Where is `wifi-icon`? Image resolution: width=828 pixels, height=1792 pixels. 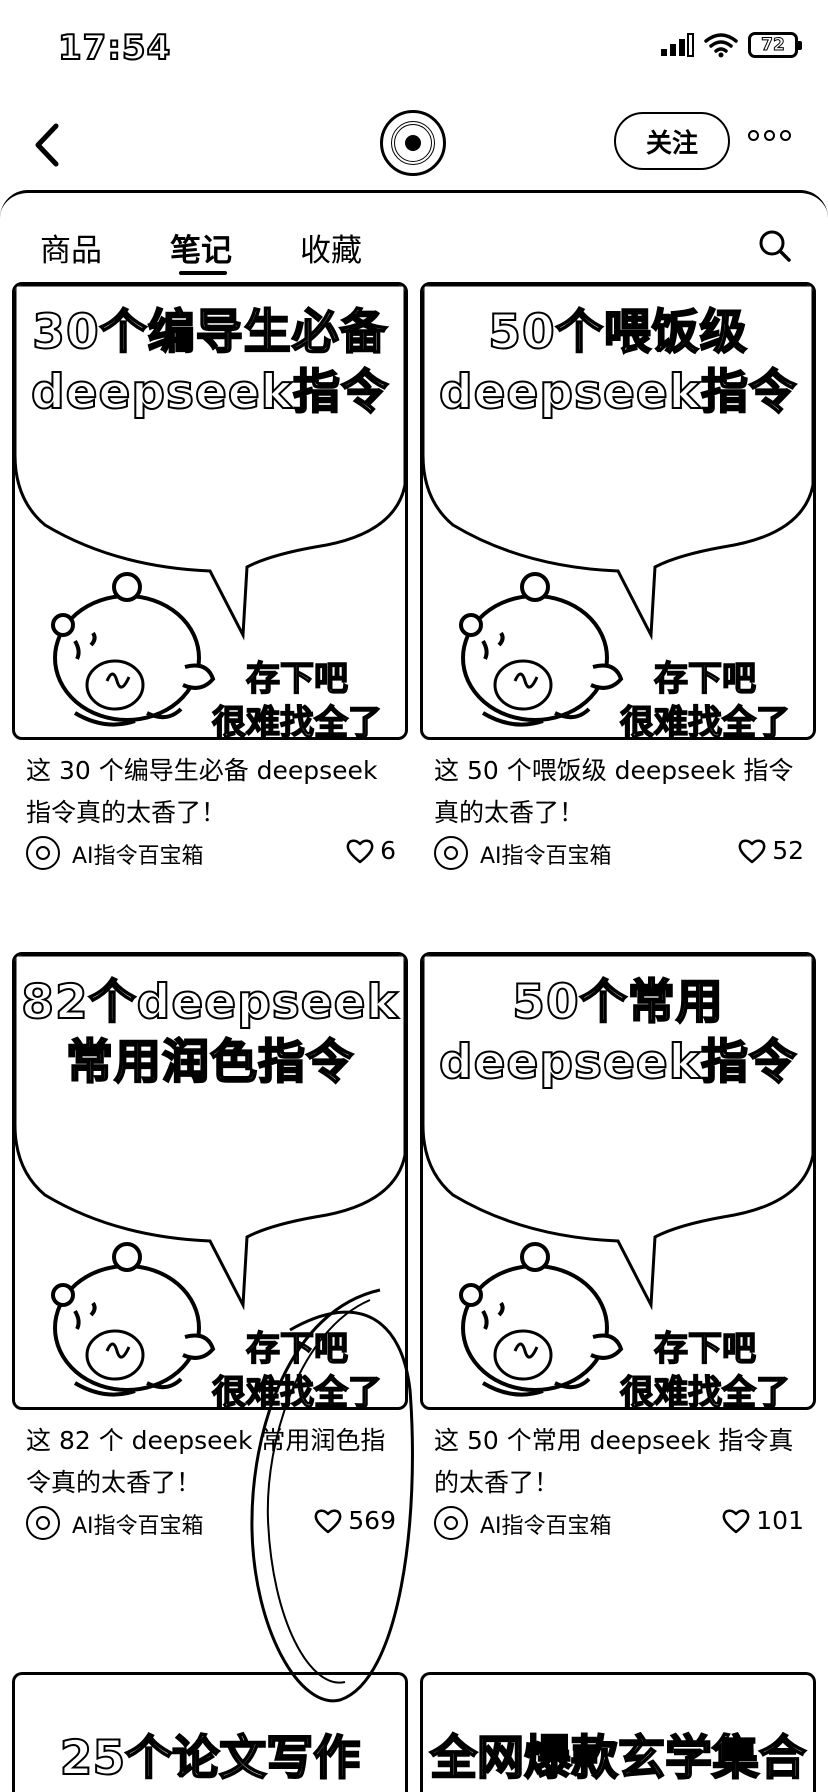
wifi-icon is located at coordinates (721, 45).